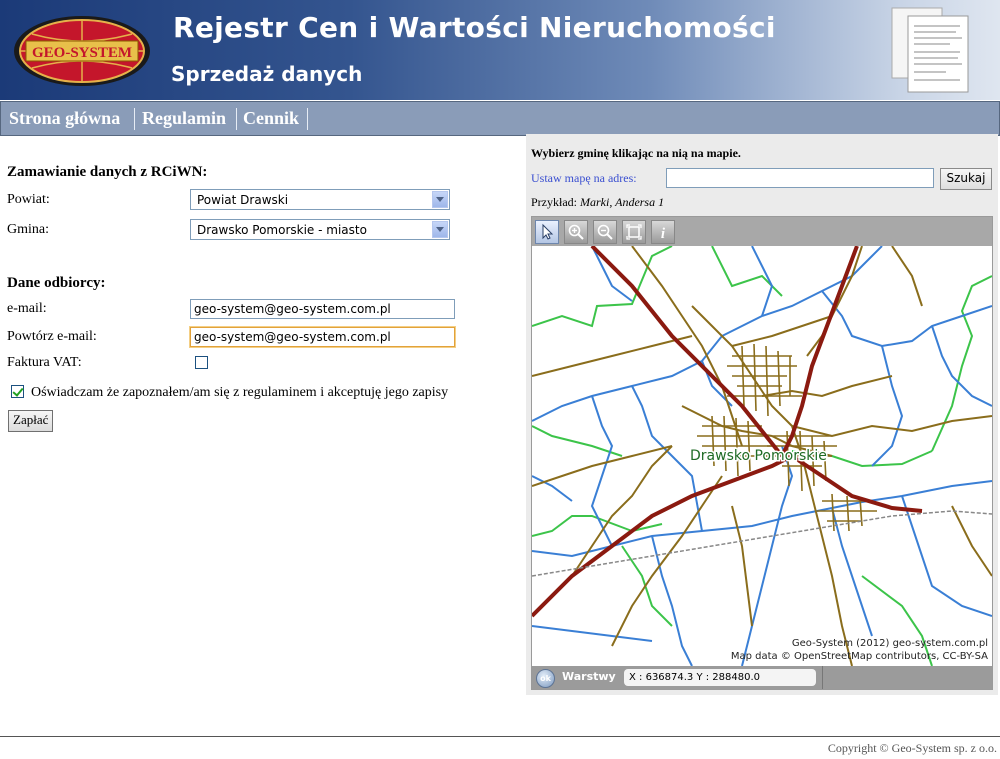 The width and height of the screenshot is (1000, 759). What do you see at coordinates (622, 202) in the screenshot?
I see `example-value: Marki, Andersa 1` at bounding box center [622, 202].